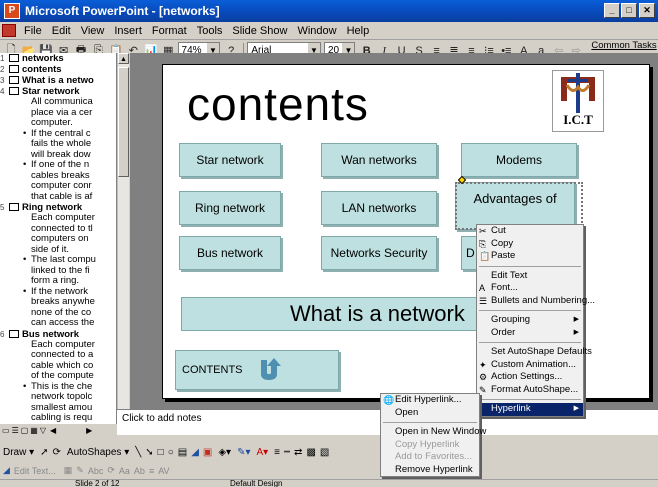  I want to click on font-color-icon: A▾, so click(262, 452).